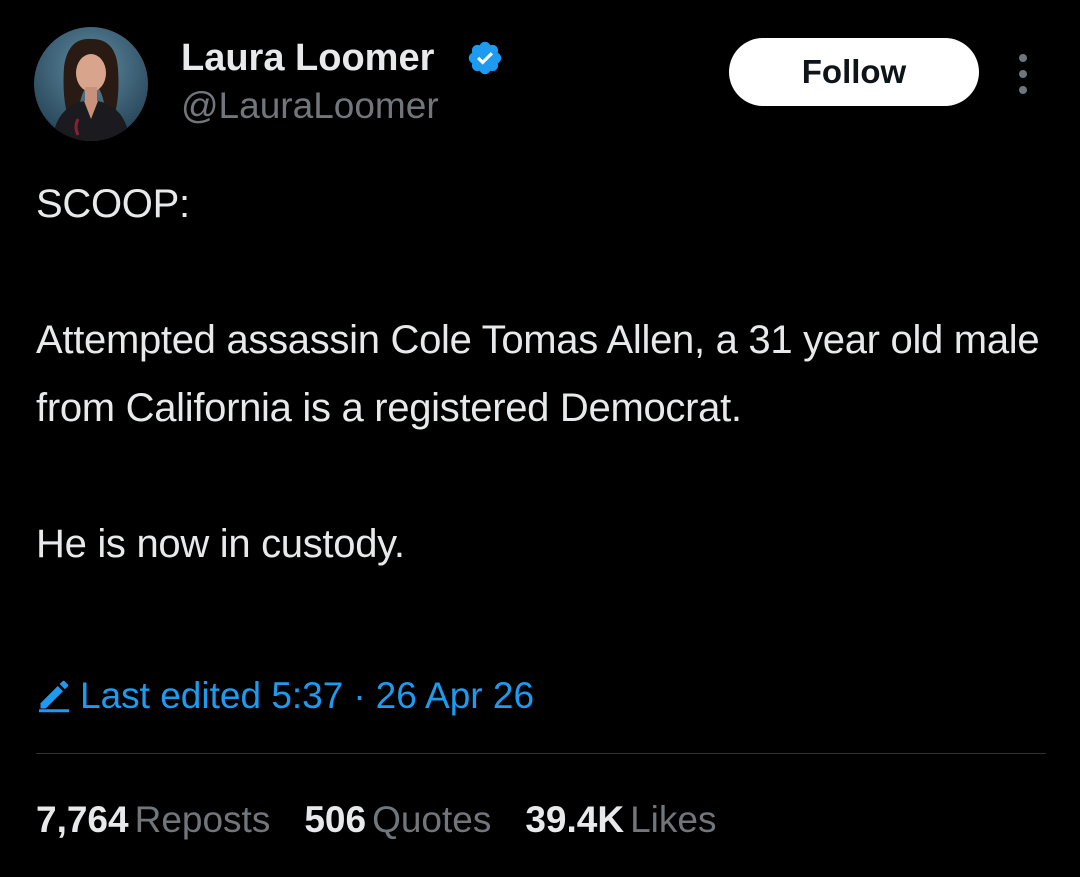 This screenshot has height=877, width=1080. Describe the element at coordinates (171, 695) in the screenshot. I see `edited-label: Last edited` at that location.